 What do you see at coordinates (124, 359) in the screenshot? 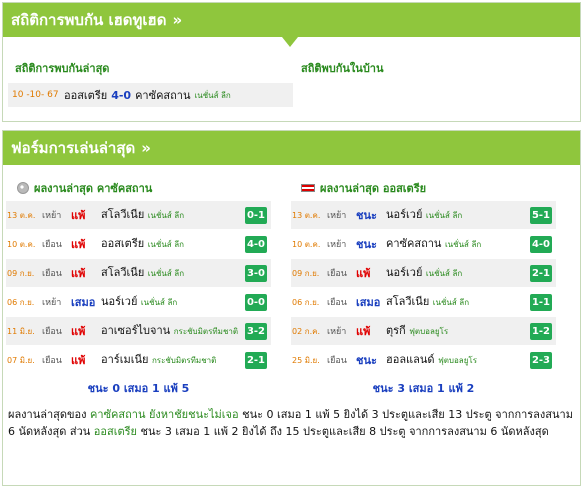
I see `opponent-name: อาร์เมเนีย` at bounding box center [124, 359].